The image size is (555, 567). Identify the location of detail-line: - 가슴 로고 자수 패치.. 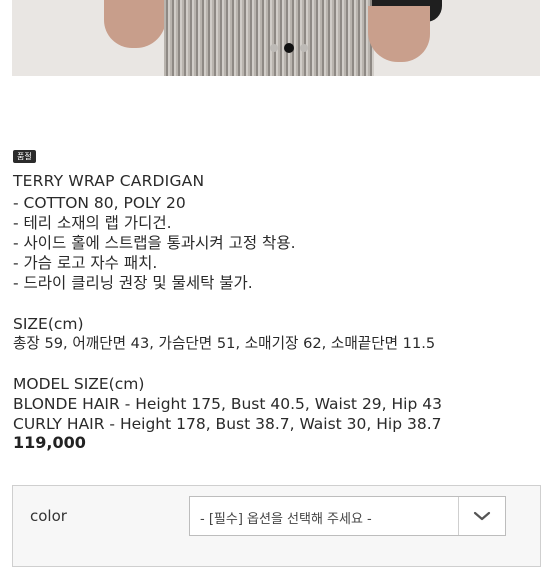
(85, 263).